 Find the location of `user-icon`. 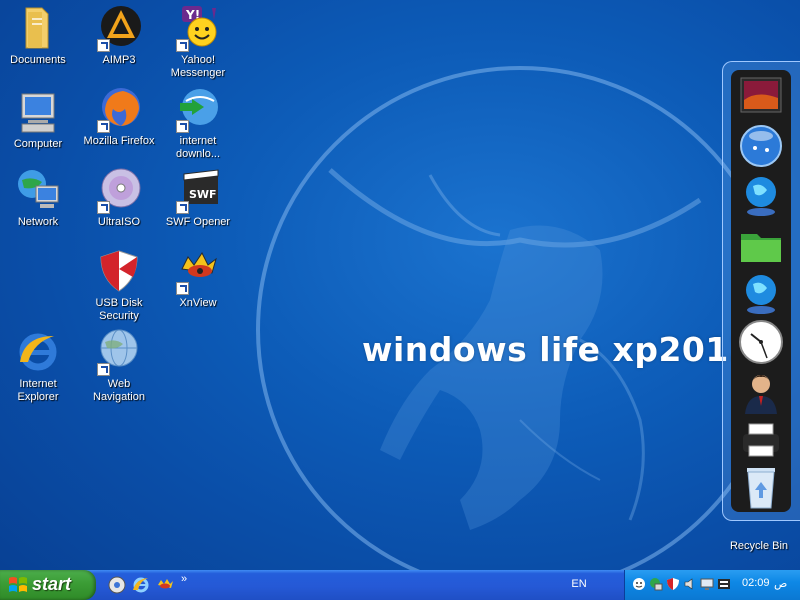

user-icon is located at coordinates (761, 392).